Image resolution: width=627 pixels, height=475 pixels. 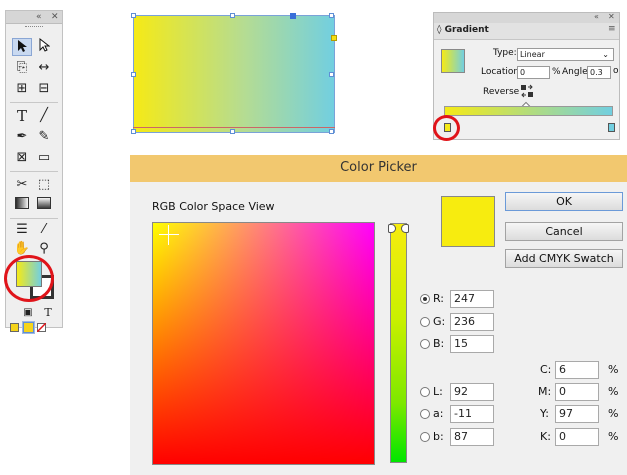 I want to click on y-field: 97, so click(x=577, y=414).